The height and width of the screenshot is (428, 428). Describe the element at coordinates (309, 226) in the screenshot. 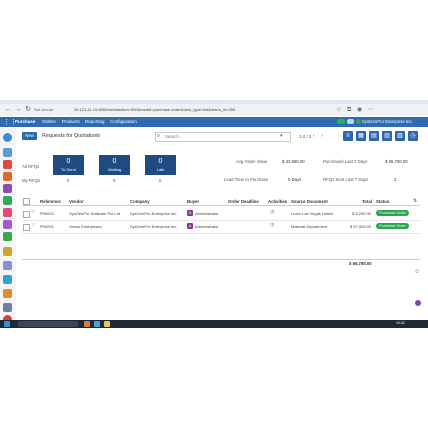

I see `row-source-document: Material Department` at that location.